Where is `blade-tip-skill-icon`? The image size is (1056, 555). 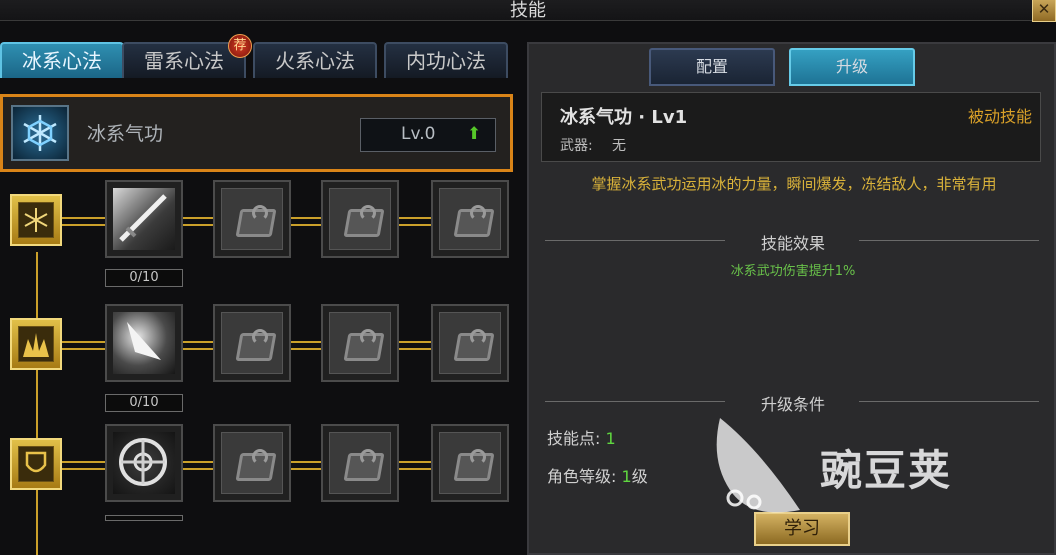 blade-tip-skill-icon is located at coordinates (144, 343).